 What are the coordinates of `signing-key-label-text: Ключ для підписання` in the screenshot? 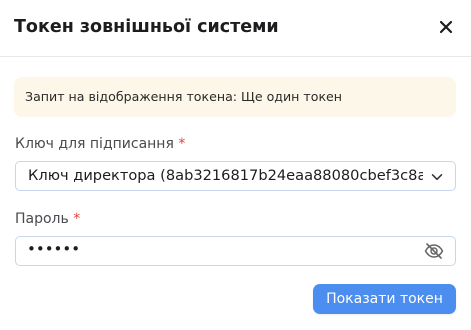 It's located at (94, 144).